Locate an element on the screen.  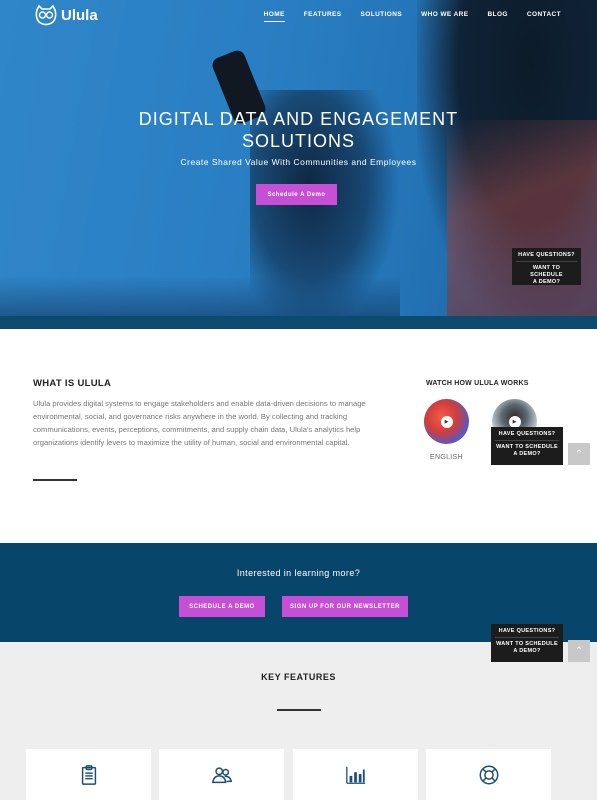
features-title: KEY FEATURES is located at coordinates (298, 677).